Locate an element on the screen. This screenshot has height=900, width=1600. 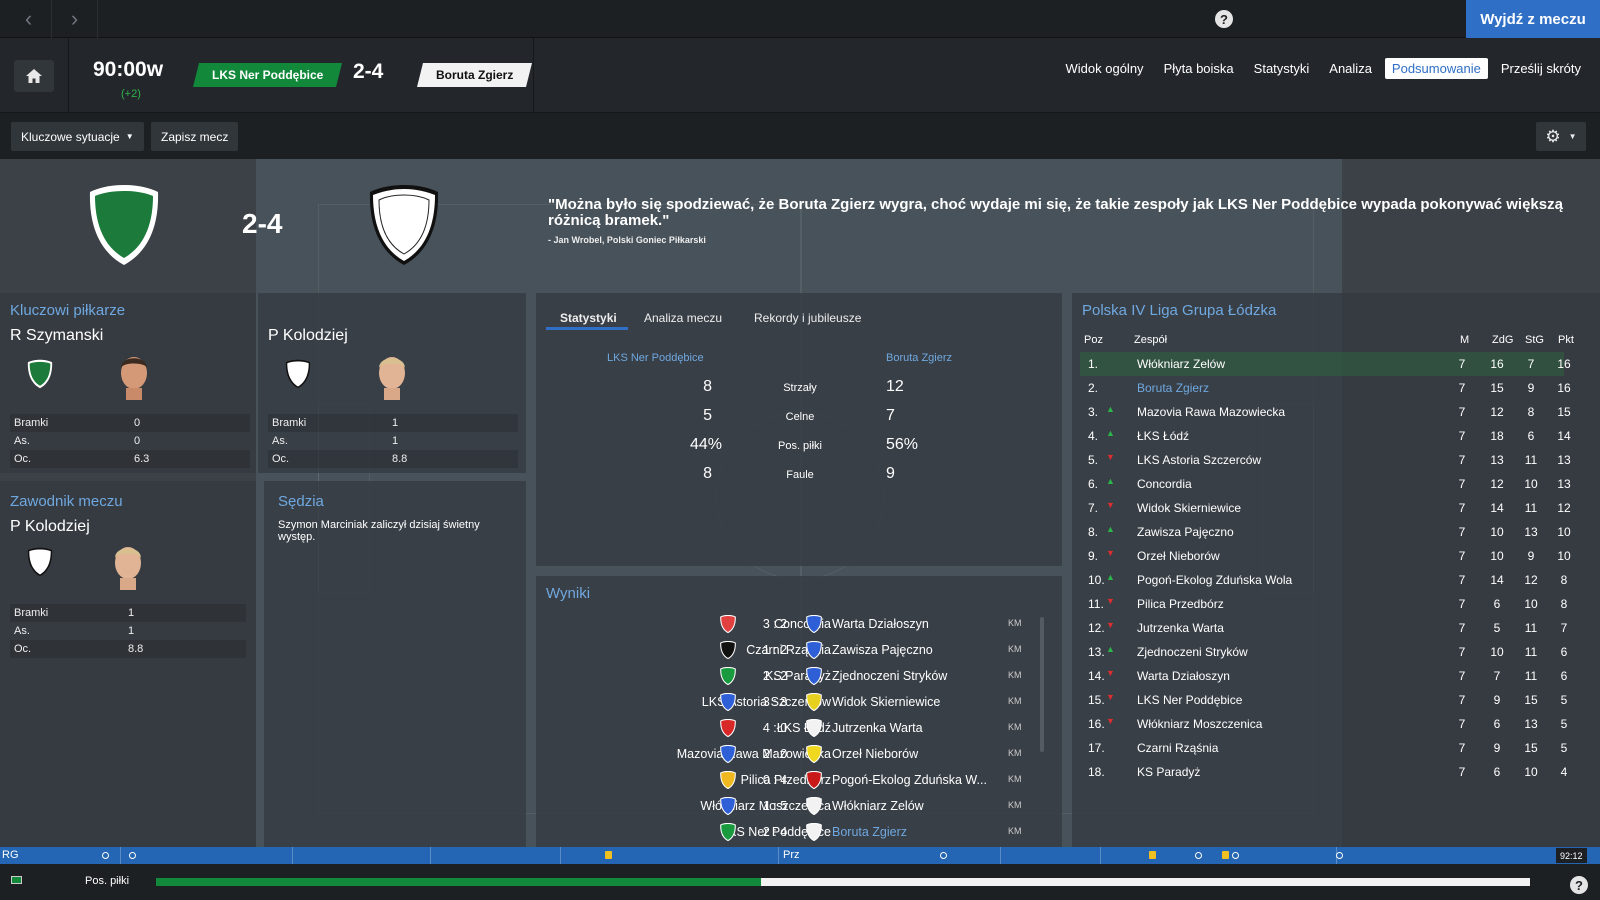
settings-button: ⚙ ▼ is located at coordinates (1561, 136).